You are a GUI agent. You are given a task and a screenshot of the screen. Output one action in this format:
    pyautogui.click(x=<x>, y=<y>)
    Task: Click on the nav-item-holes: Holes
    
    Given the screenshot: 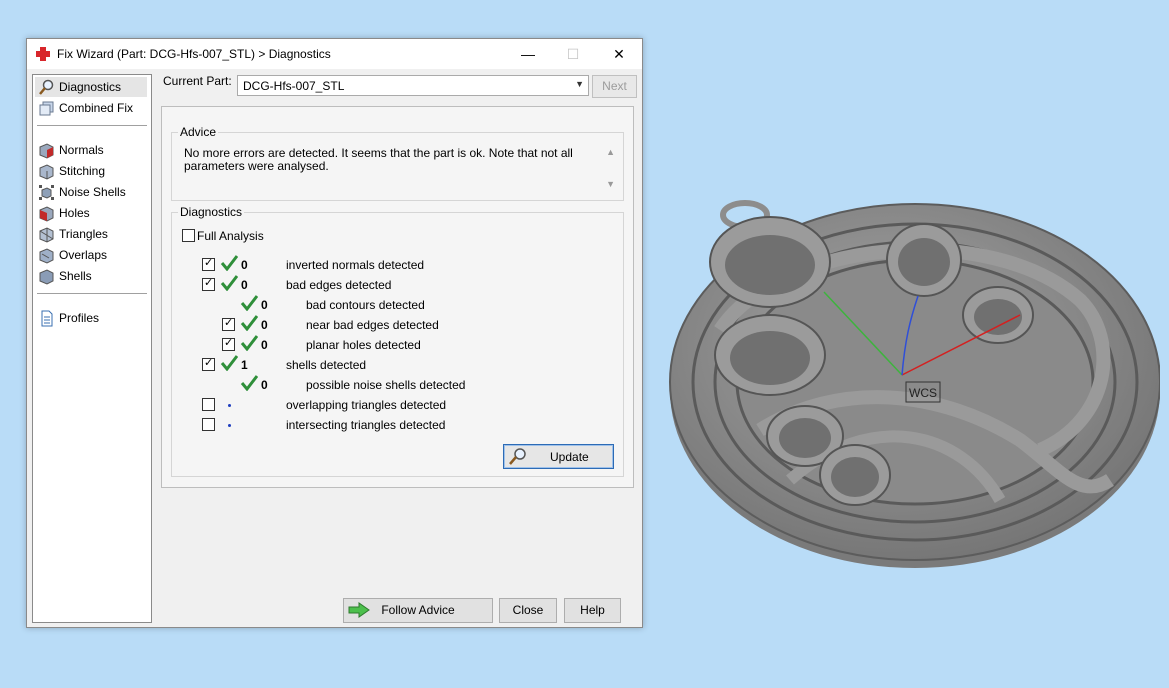 What is the action you would take?
    pyautogui.click(x=91, y=213)
    